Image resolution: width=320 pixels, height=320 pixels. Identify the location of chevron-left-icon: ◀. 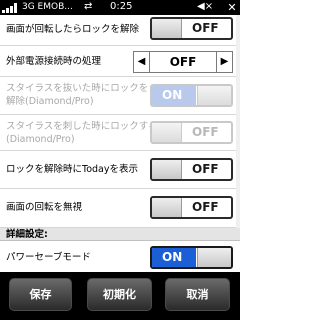
(142, 62).